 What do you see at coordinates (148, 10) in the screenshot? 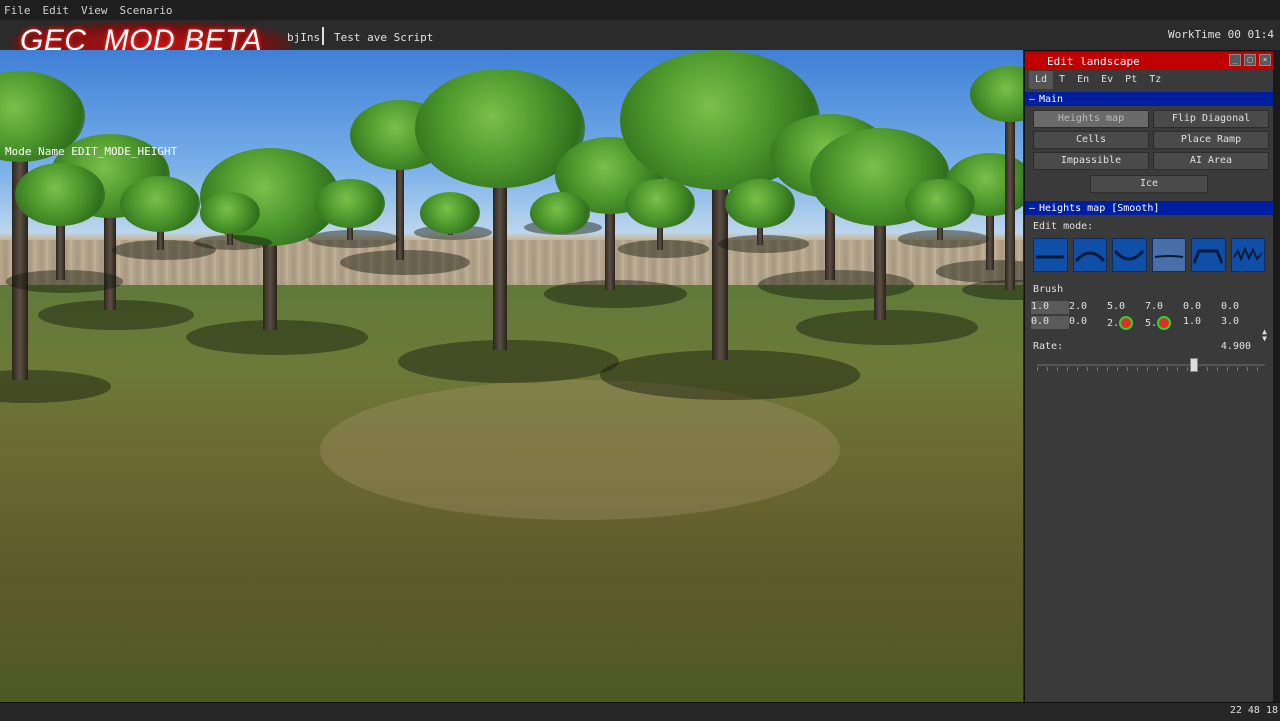
I see `menu-scenario: Scenario` at bounding box center [148, 10].